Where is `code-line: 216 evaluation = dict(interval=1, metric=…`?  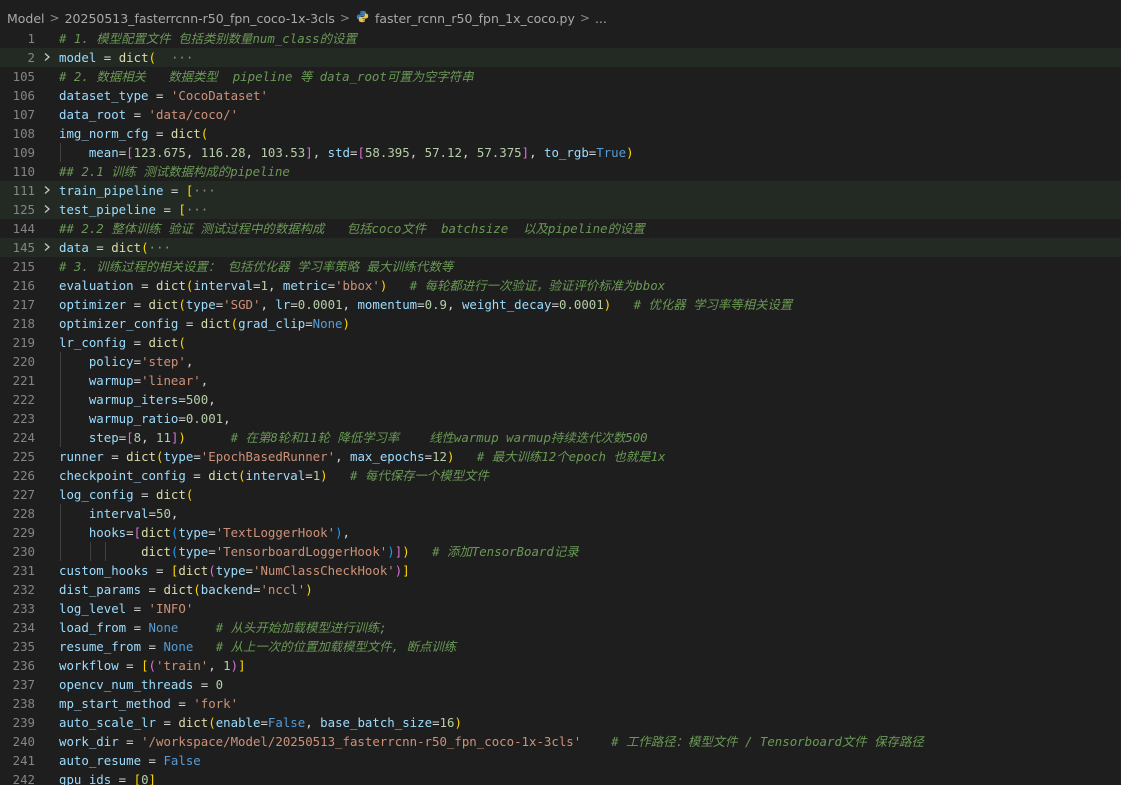 code-line: 216 evaluation = dict(interval=1, metric=… is located at coordinates (560, 285).